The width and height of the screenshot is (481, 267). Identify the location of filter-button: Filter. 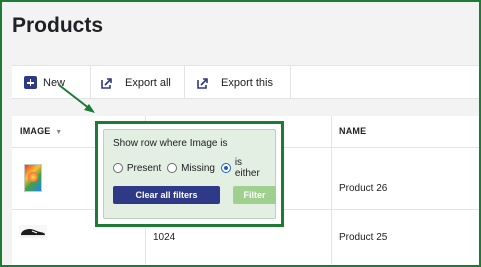
(254, 195).